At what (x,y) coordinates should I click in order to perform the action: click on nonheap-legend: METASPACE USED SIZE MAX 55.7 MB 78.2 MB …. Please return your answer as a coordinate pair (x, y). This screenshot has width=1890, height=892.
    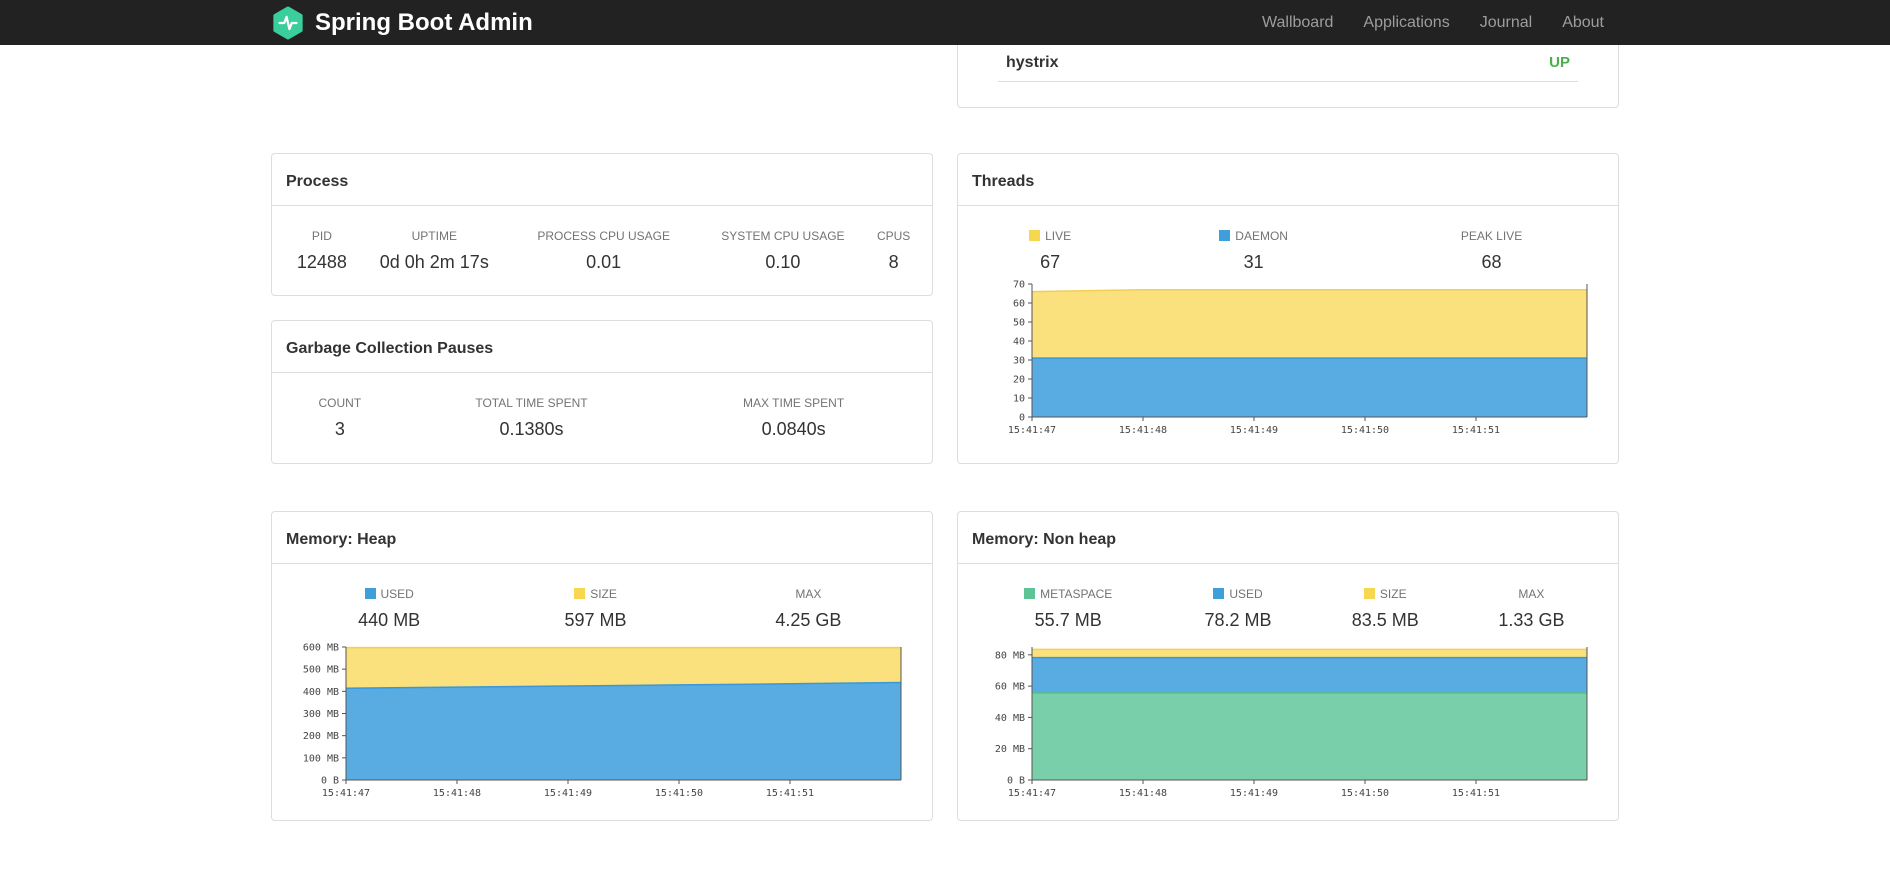
    Looking at the image, I should click on (1288, 609).